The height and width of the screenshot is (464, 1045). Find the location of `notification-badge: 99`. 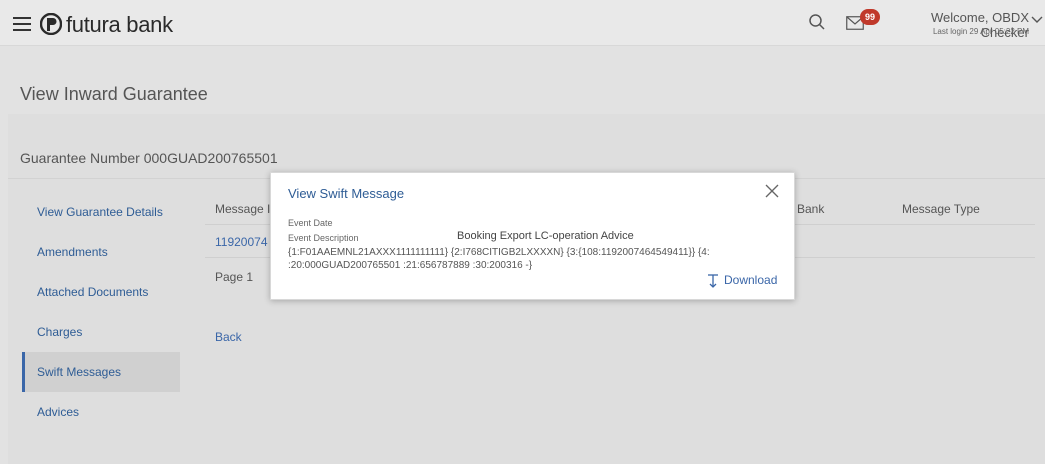

notification-badge: 99 is located at coordinates (870, 17).